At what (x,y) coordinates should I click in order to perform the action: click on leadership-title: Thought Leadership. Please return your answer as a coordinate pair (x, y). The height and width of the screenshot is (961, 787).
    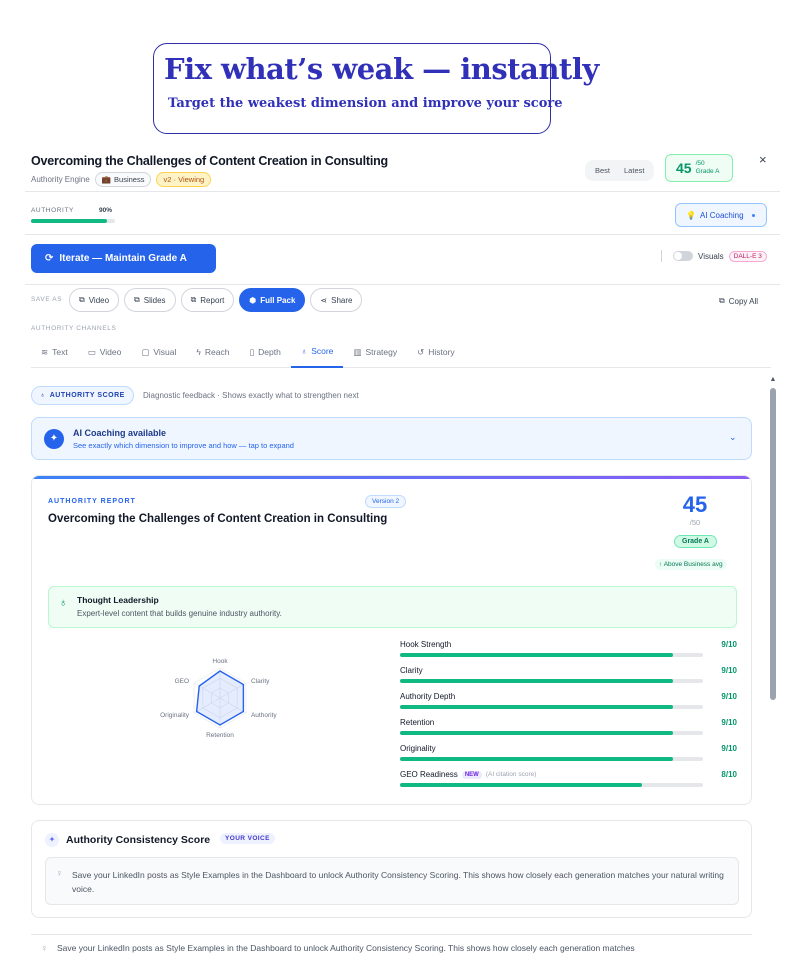
    Looking at the image, I should click on (118, 600).